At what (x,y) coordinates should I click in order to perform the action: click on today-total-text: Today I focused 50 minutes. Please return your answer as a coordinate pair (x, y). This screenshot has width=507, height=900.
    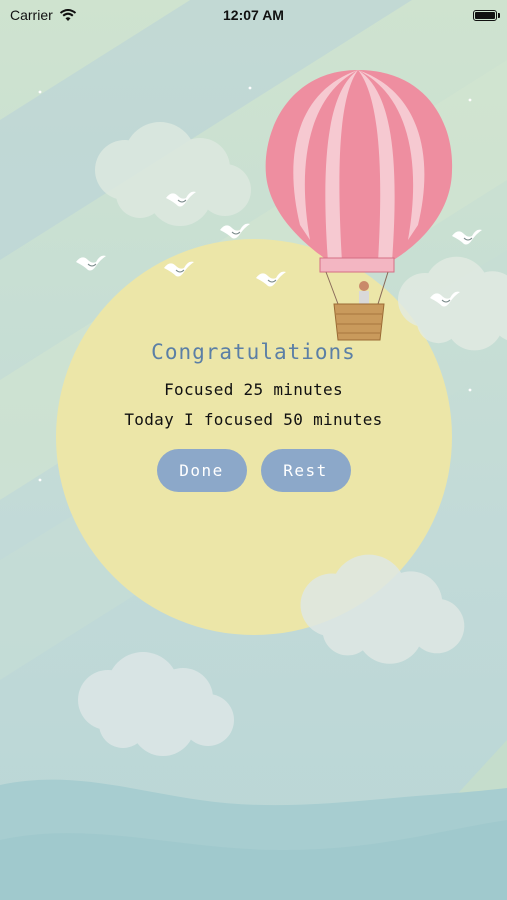
    Looking at the image, I should click on (253, 419).